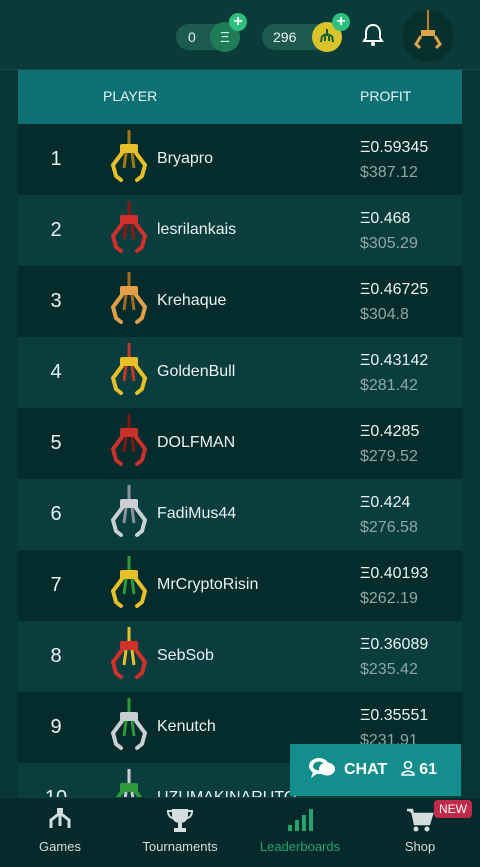  Describe the element at coordinates (408, 770) in the screenshot. I see `user-icon` at that location.